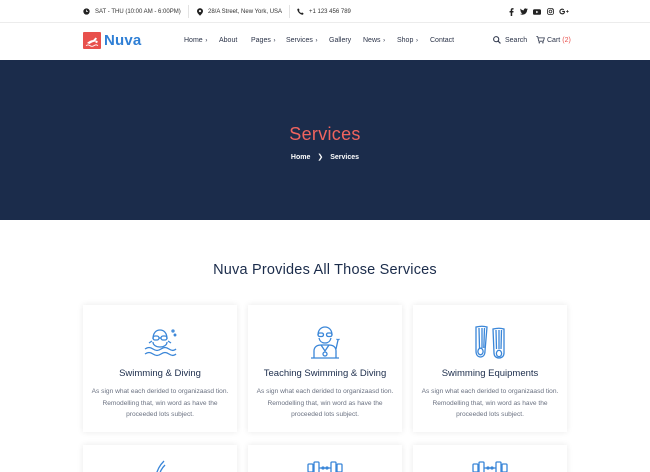 This screenshot has width=650, height=472. What do you see at coordinates (300, 157) in the screenshot?
I see `breadcrumb-home-link: Home` at bounding box center [300, 157].